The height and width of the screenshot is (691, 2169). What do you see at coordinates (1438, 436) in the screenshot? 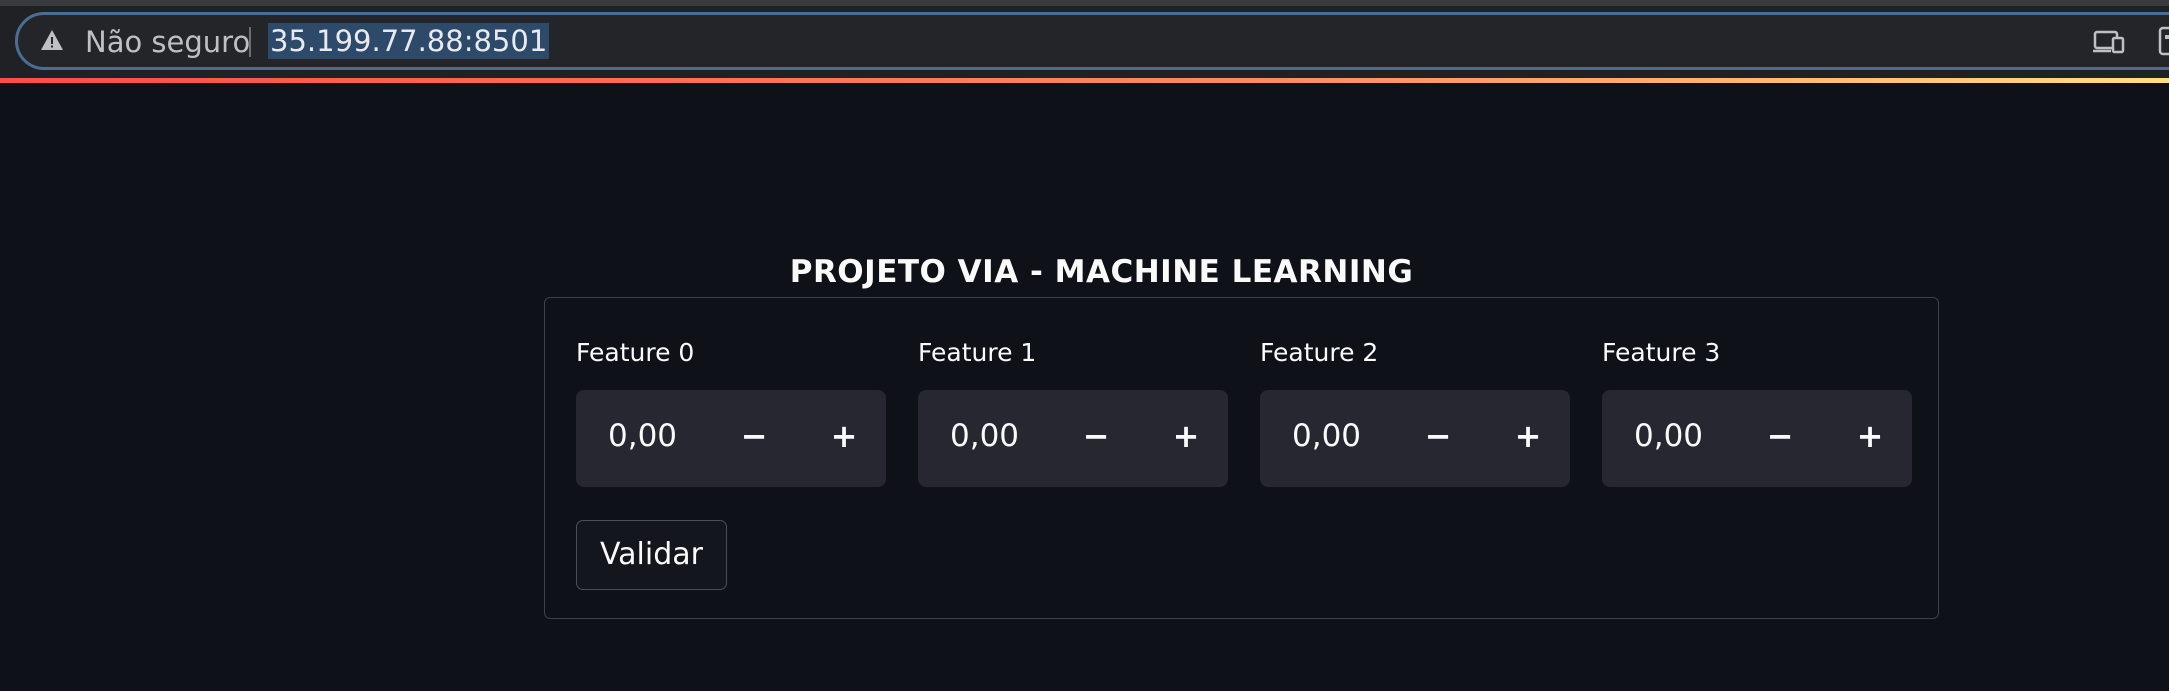
I see `feature-2-decrement-button: −` at bounding box center [1438, 436].